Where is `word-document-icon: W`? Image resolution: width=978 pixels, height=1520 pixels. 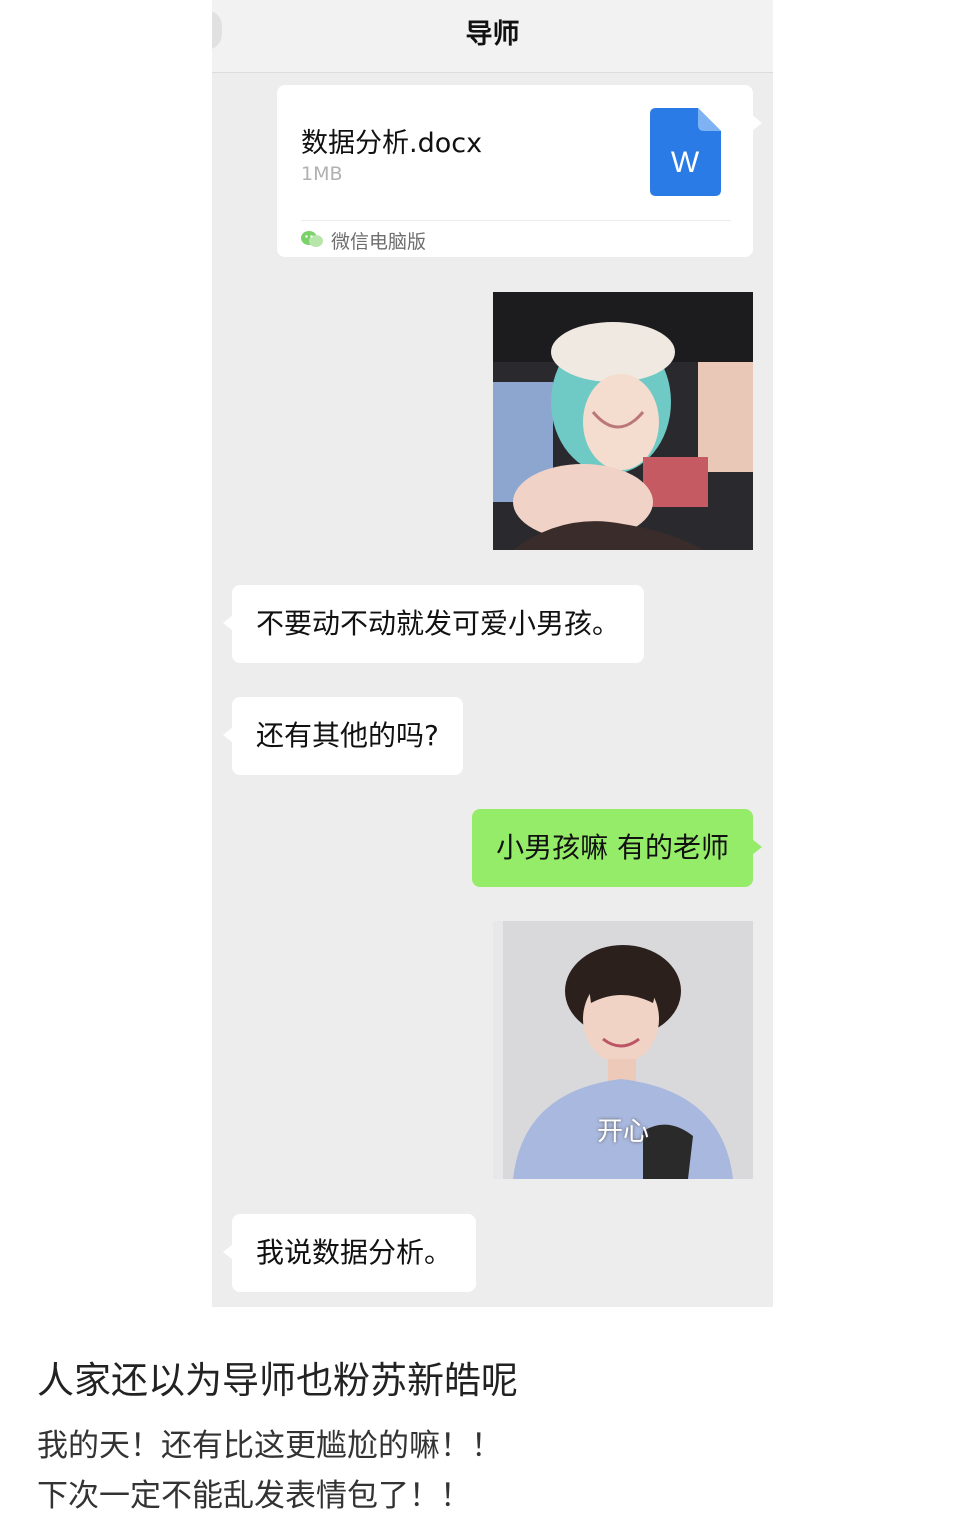 word-document-icon: W is located at coordinates (685, 152).